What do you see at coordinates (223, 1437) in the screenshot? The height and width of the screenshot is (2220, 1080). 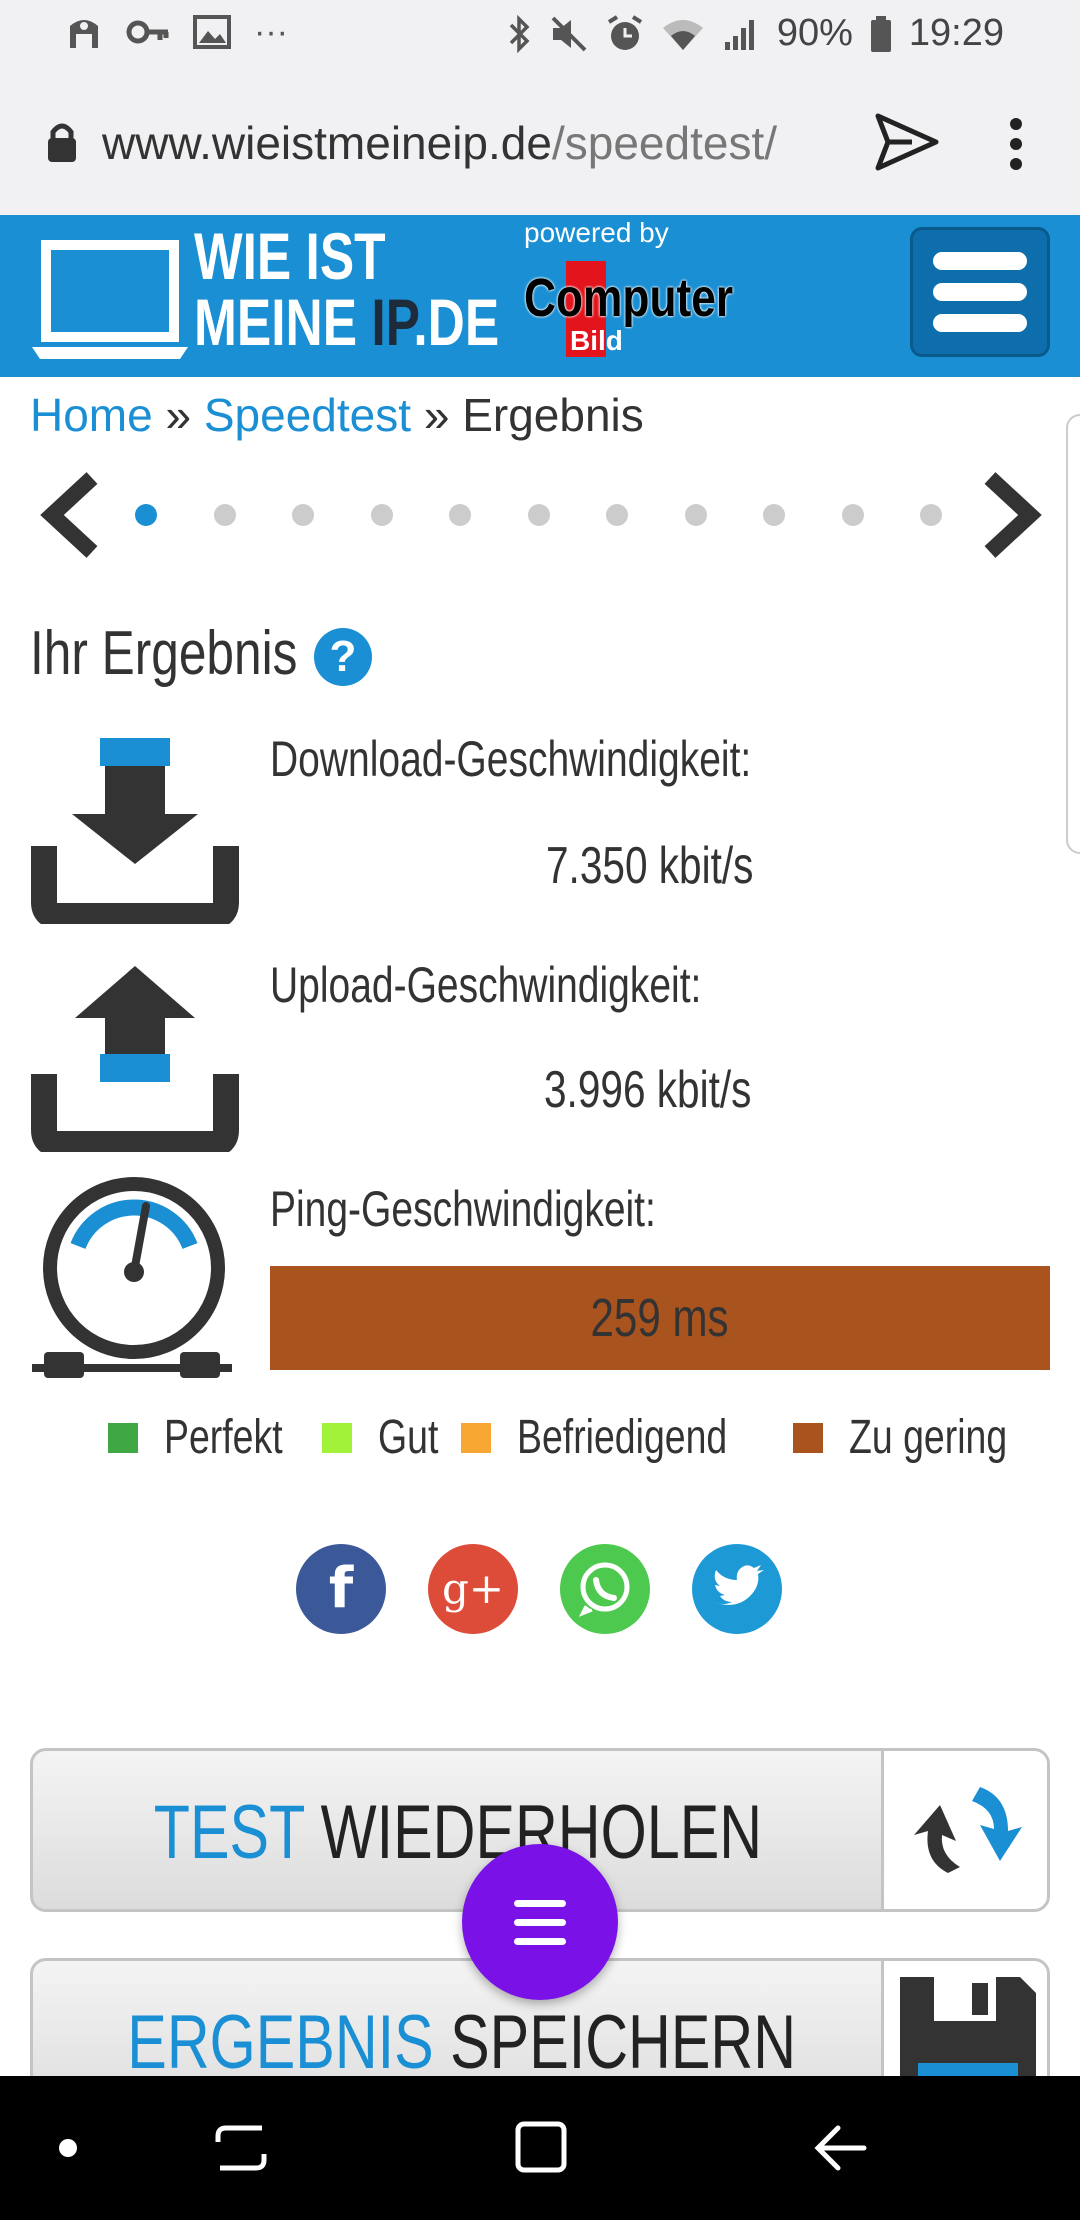 I see `legend-label: Perfekt` at bounding box center [223, 1437].